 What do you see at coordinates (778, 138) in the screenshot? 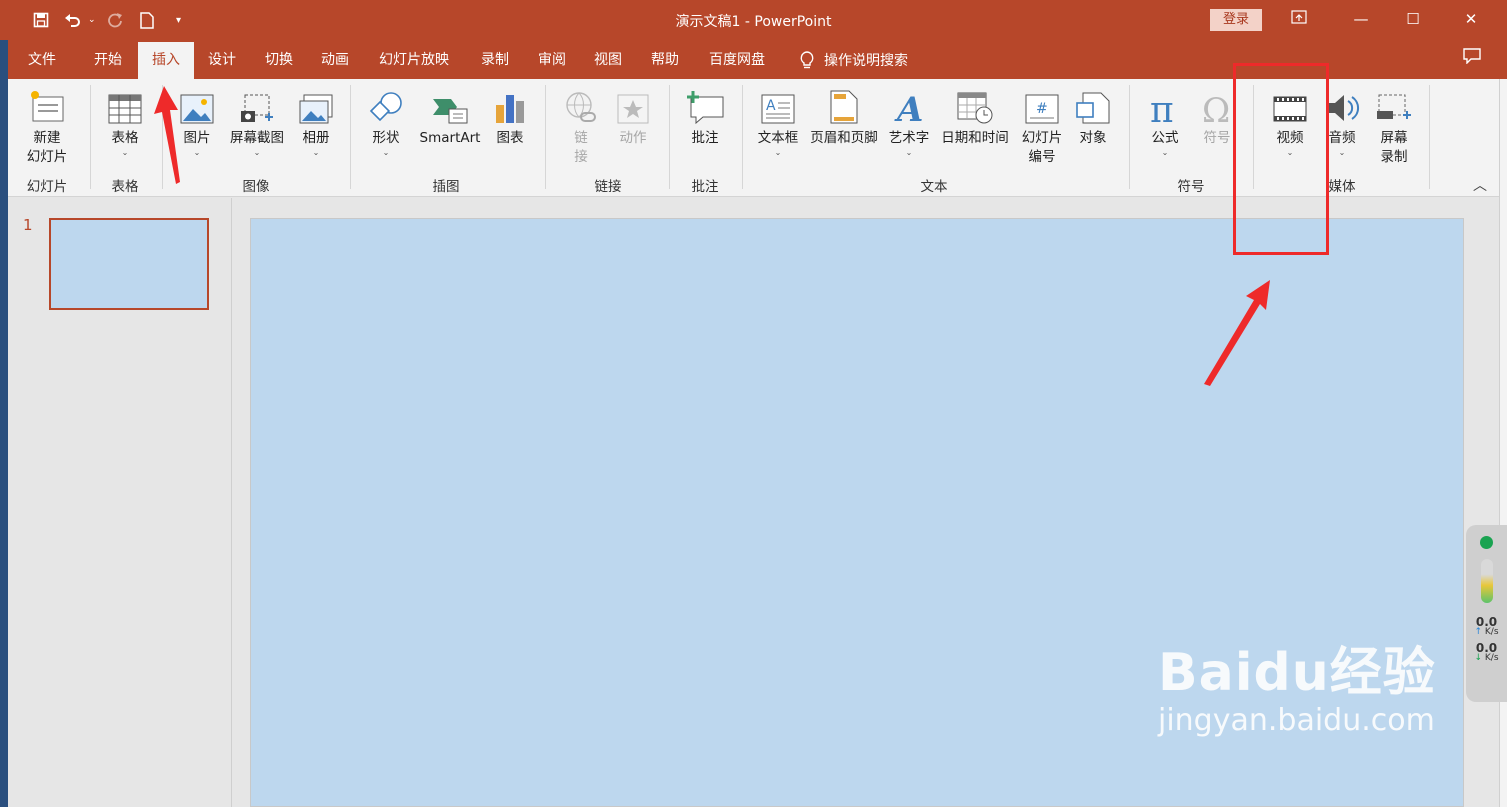
I see `textbox-label: 文本框` at bounding box center [778, 138].